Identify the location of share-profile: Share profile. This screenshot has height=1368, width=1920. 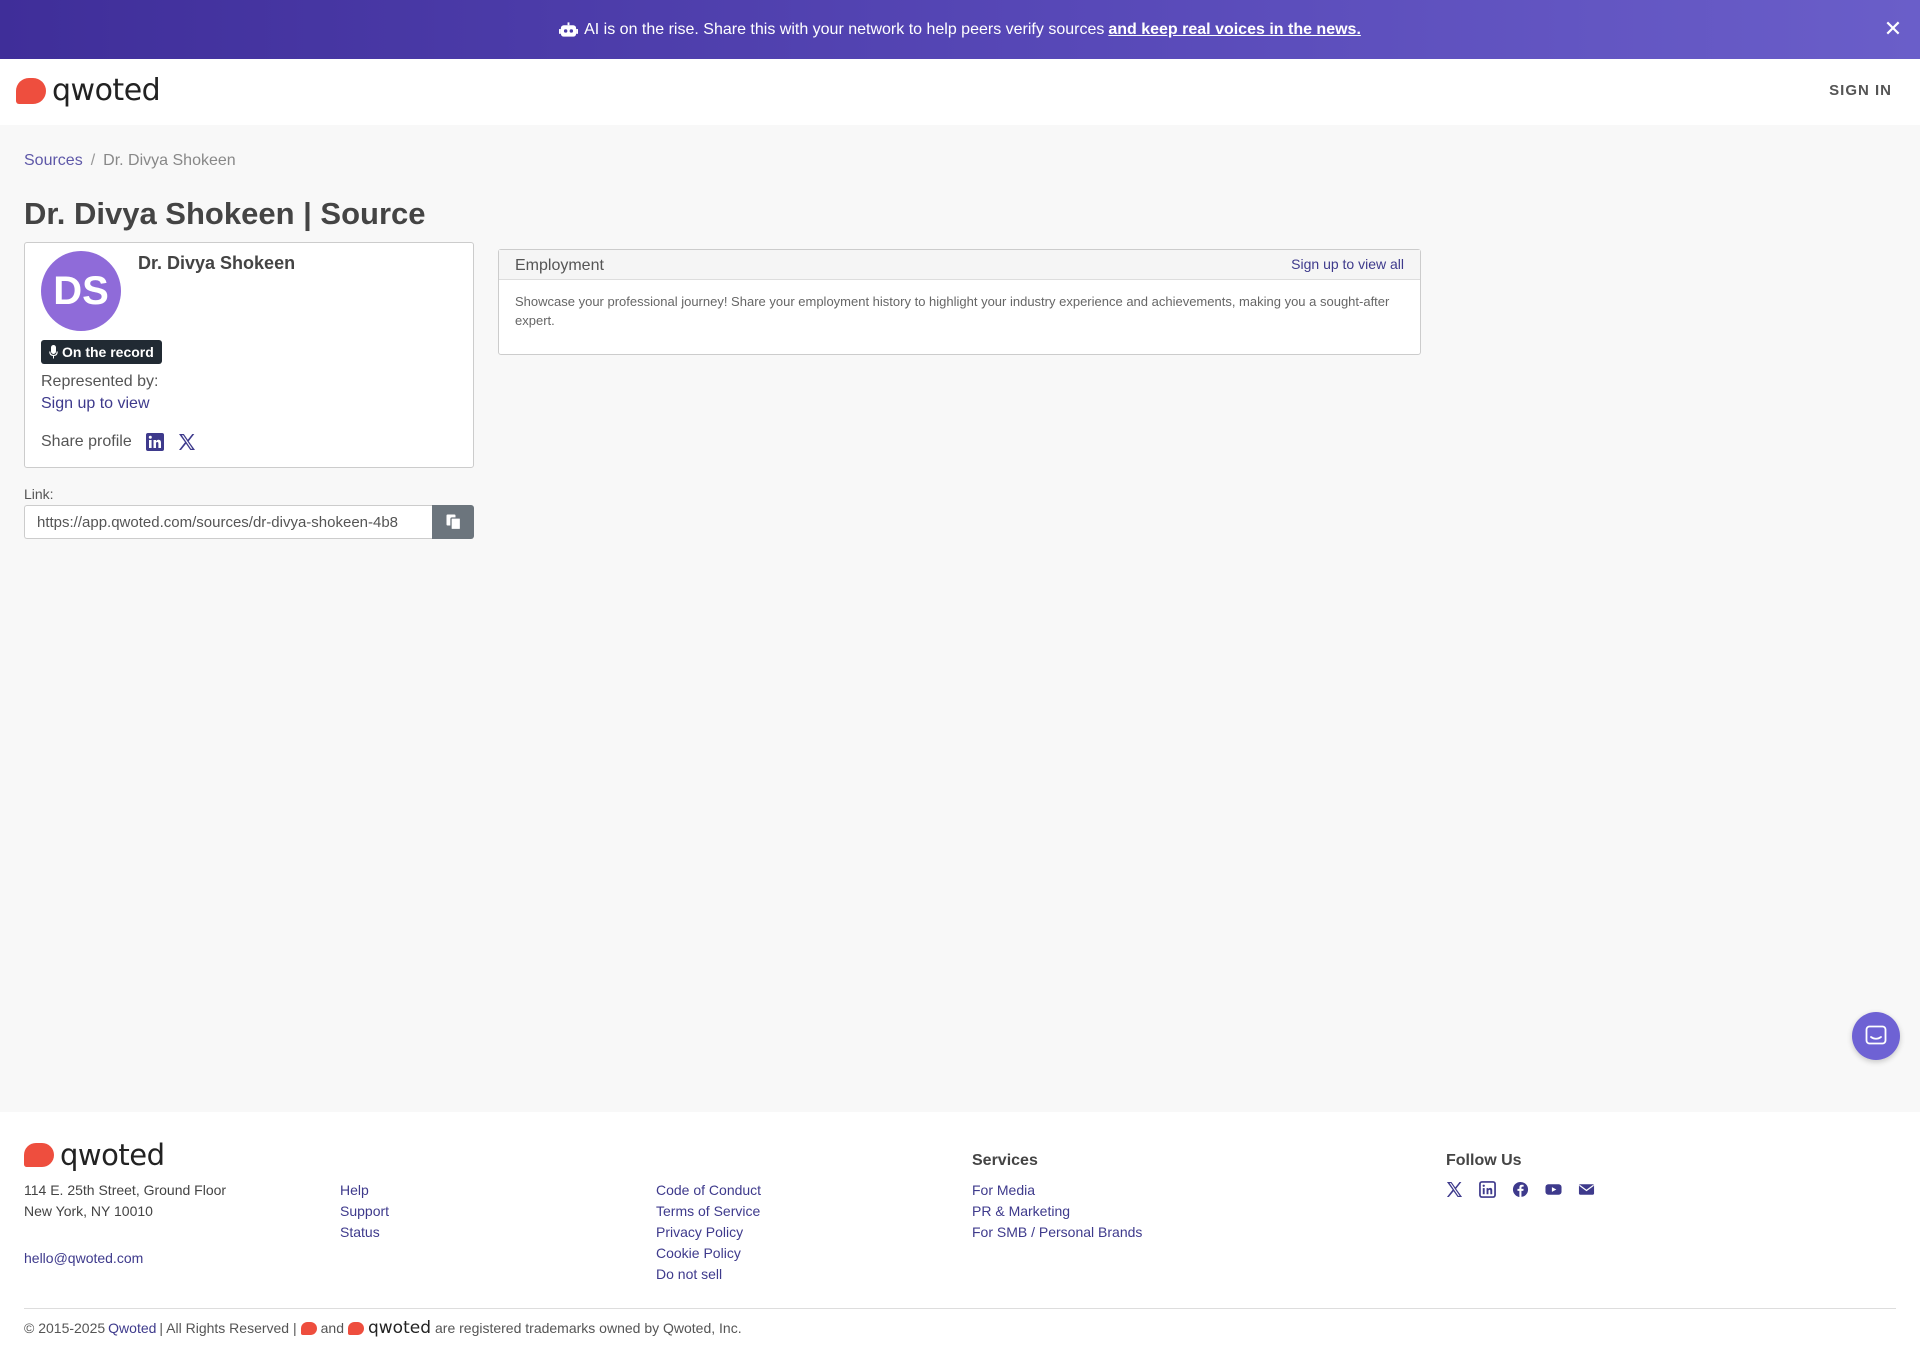
(118, 442).